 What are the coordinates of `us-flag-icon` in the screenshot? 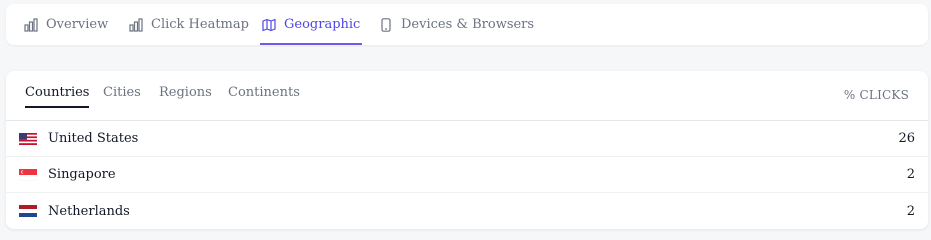 It's located at (28, 138).